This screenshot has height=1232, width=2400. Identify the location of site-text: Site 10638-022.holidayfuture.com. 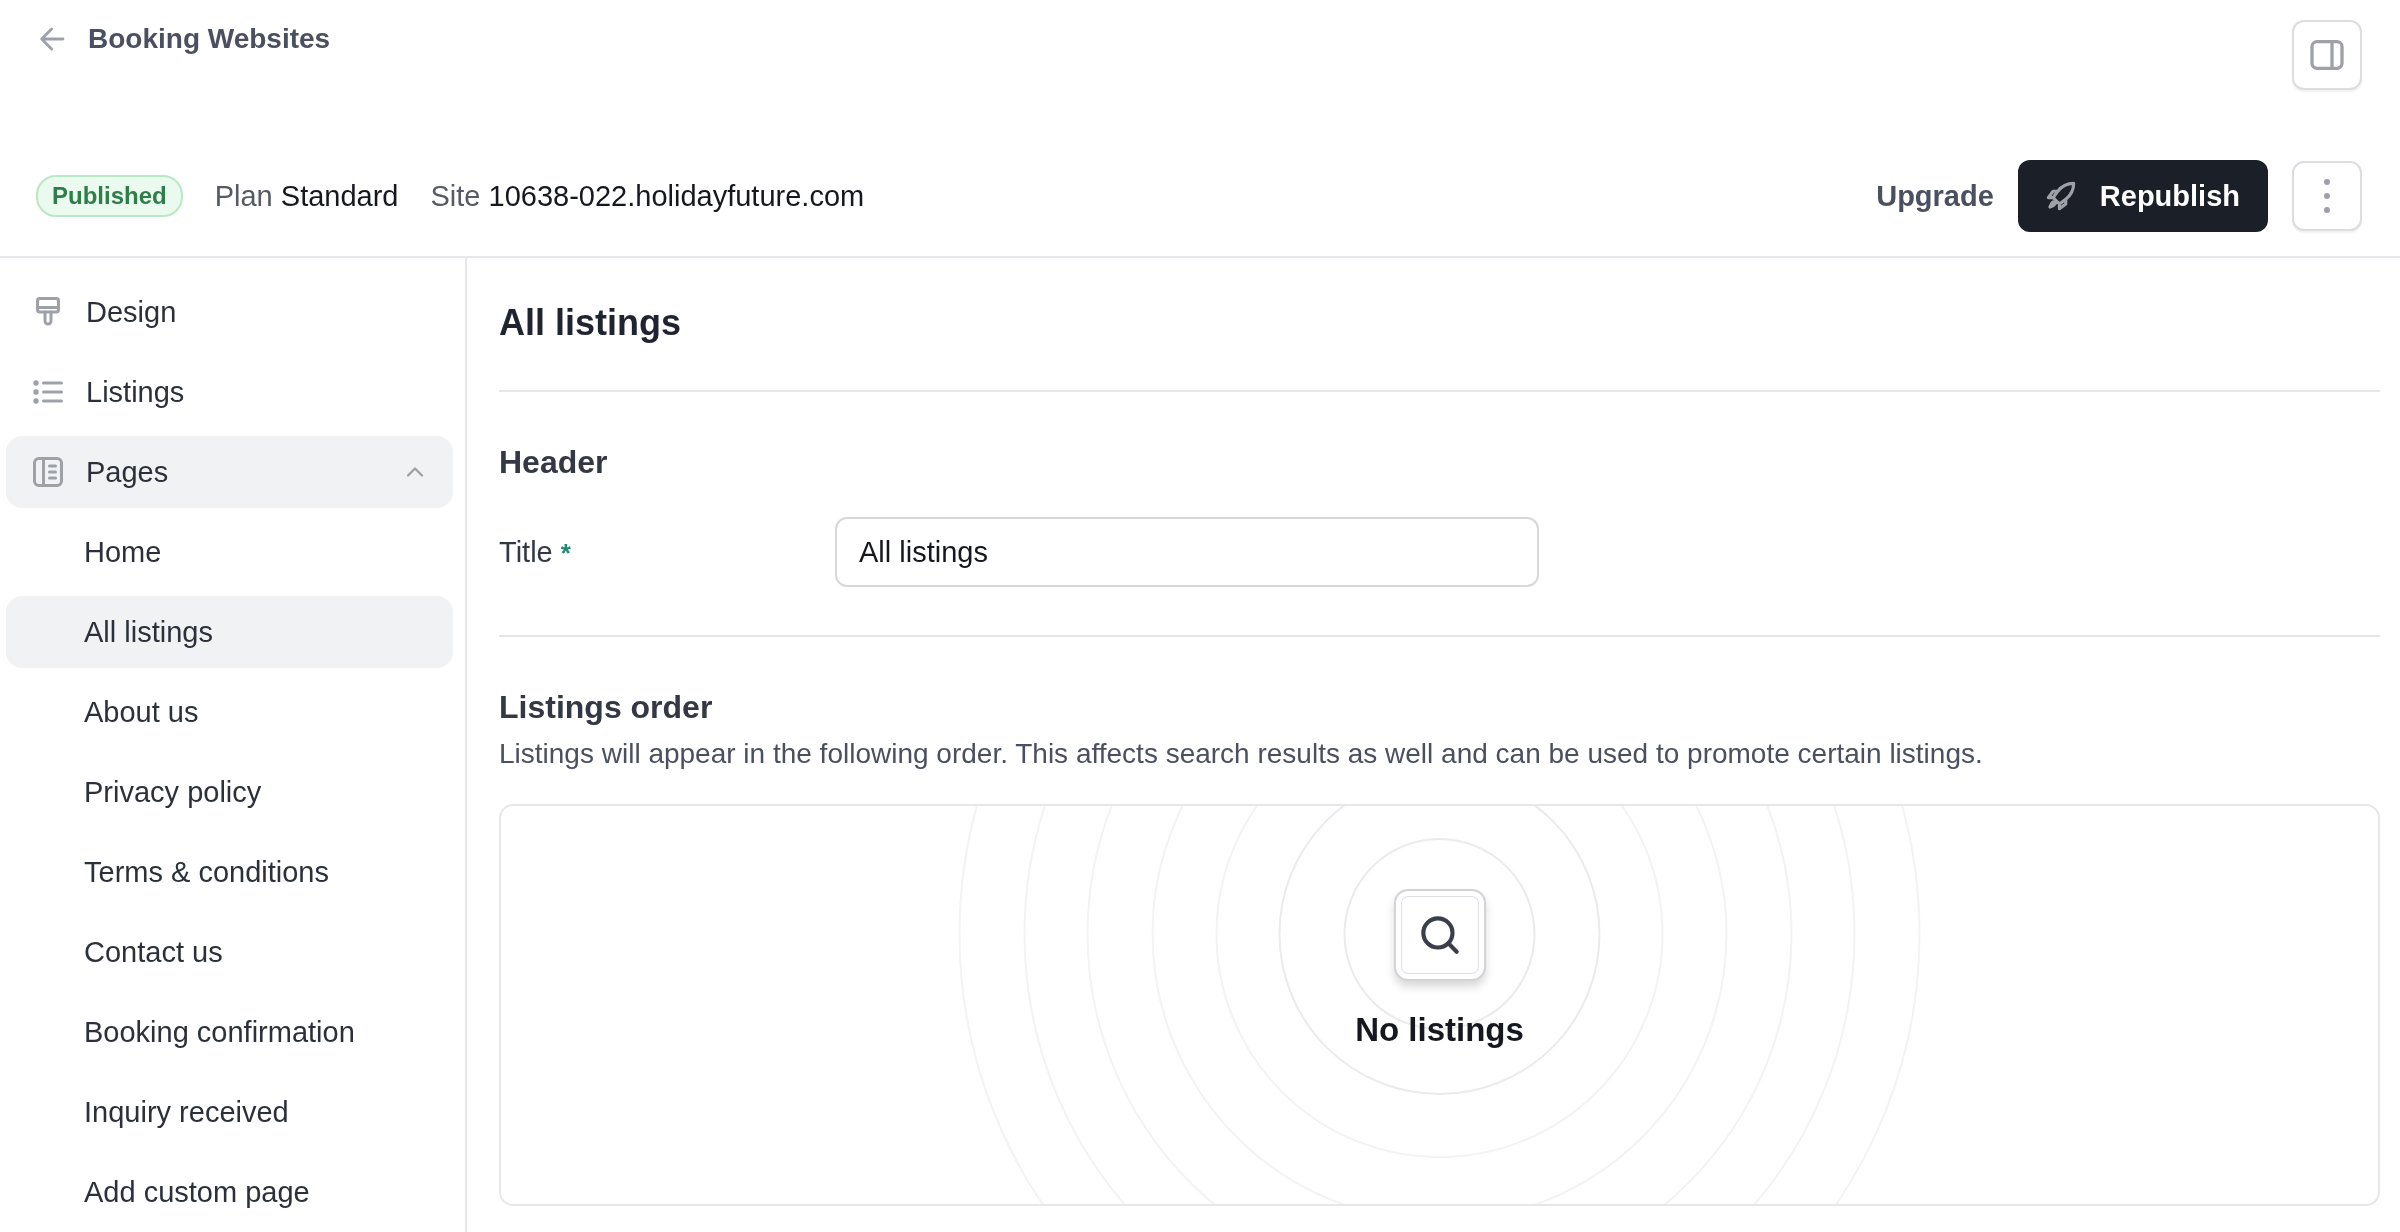
(647, 196).